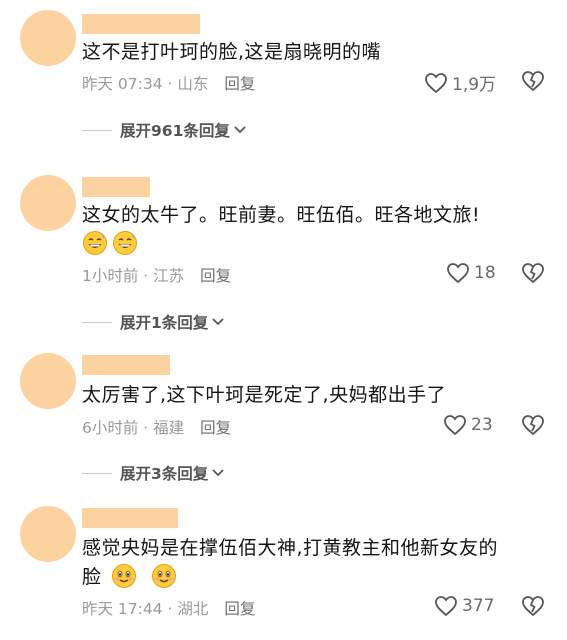 This screenshot has height=640, width=567. I want to click on comment-text-continuation: 脸, so click(92, 577).